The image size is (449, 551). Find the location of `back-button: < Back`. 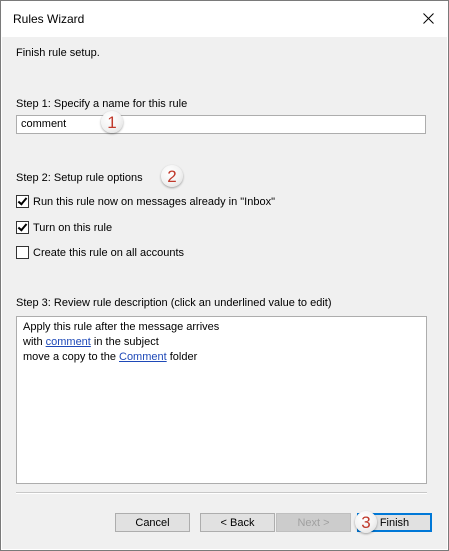

back-button: < Back is located at coordinates (237, 522).